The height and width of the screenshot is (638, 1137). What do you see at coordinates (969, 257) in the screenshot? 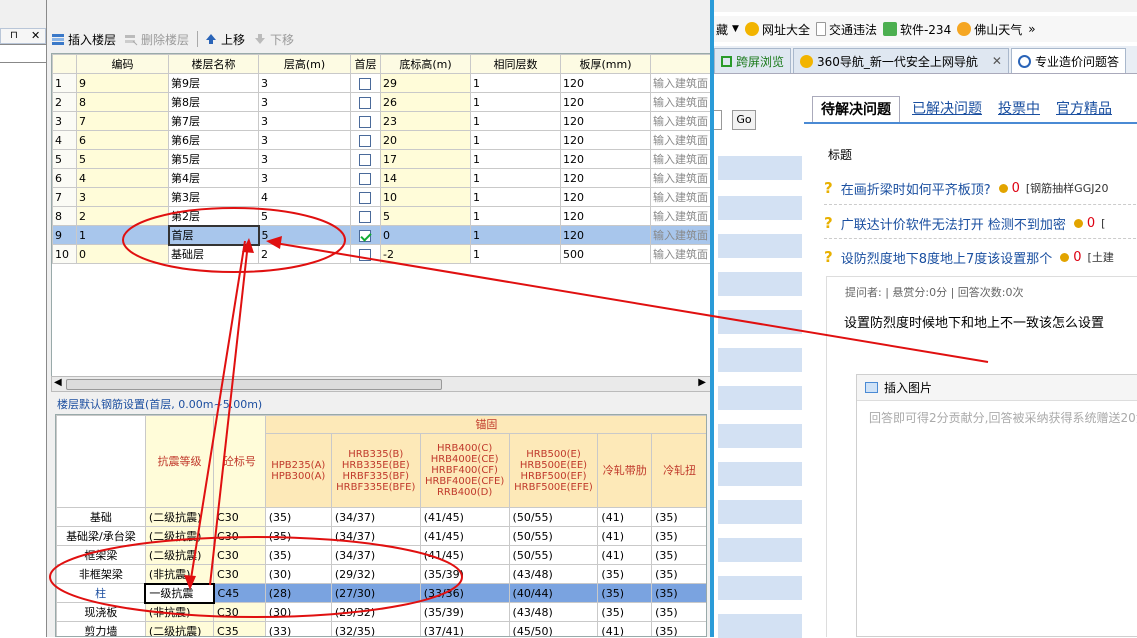
I see `question-item: ? 设防烈度地下8度地上7度该设置那个 0 [土建` at bounding box center [969, 257].